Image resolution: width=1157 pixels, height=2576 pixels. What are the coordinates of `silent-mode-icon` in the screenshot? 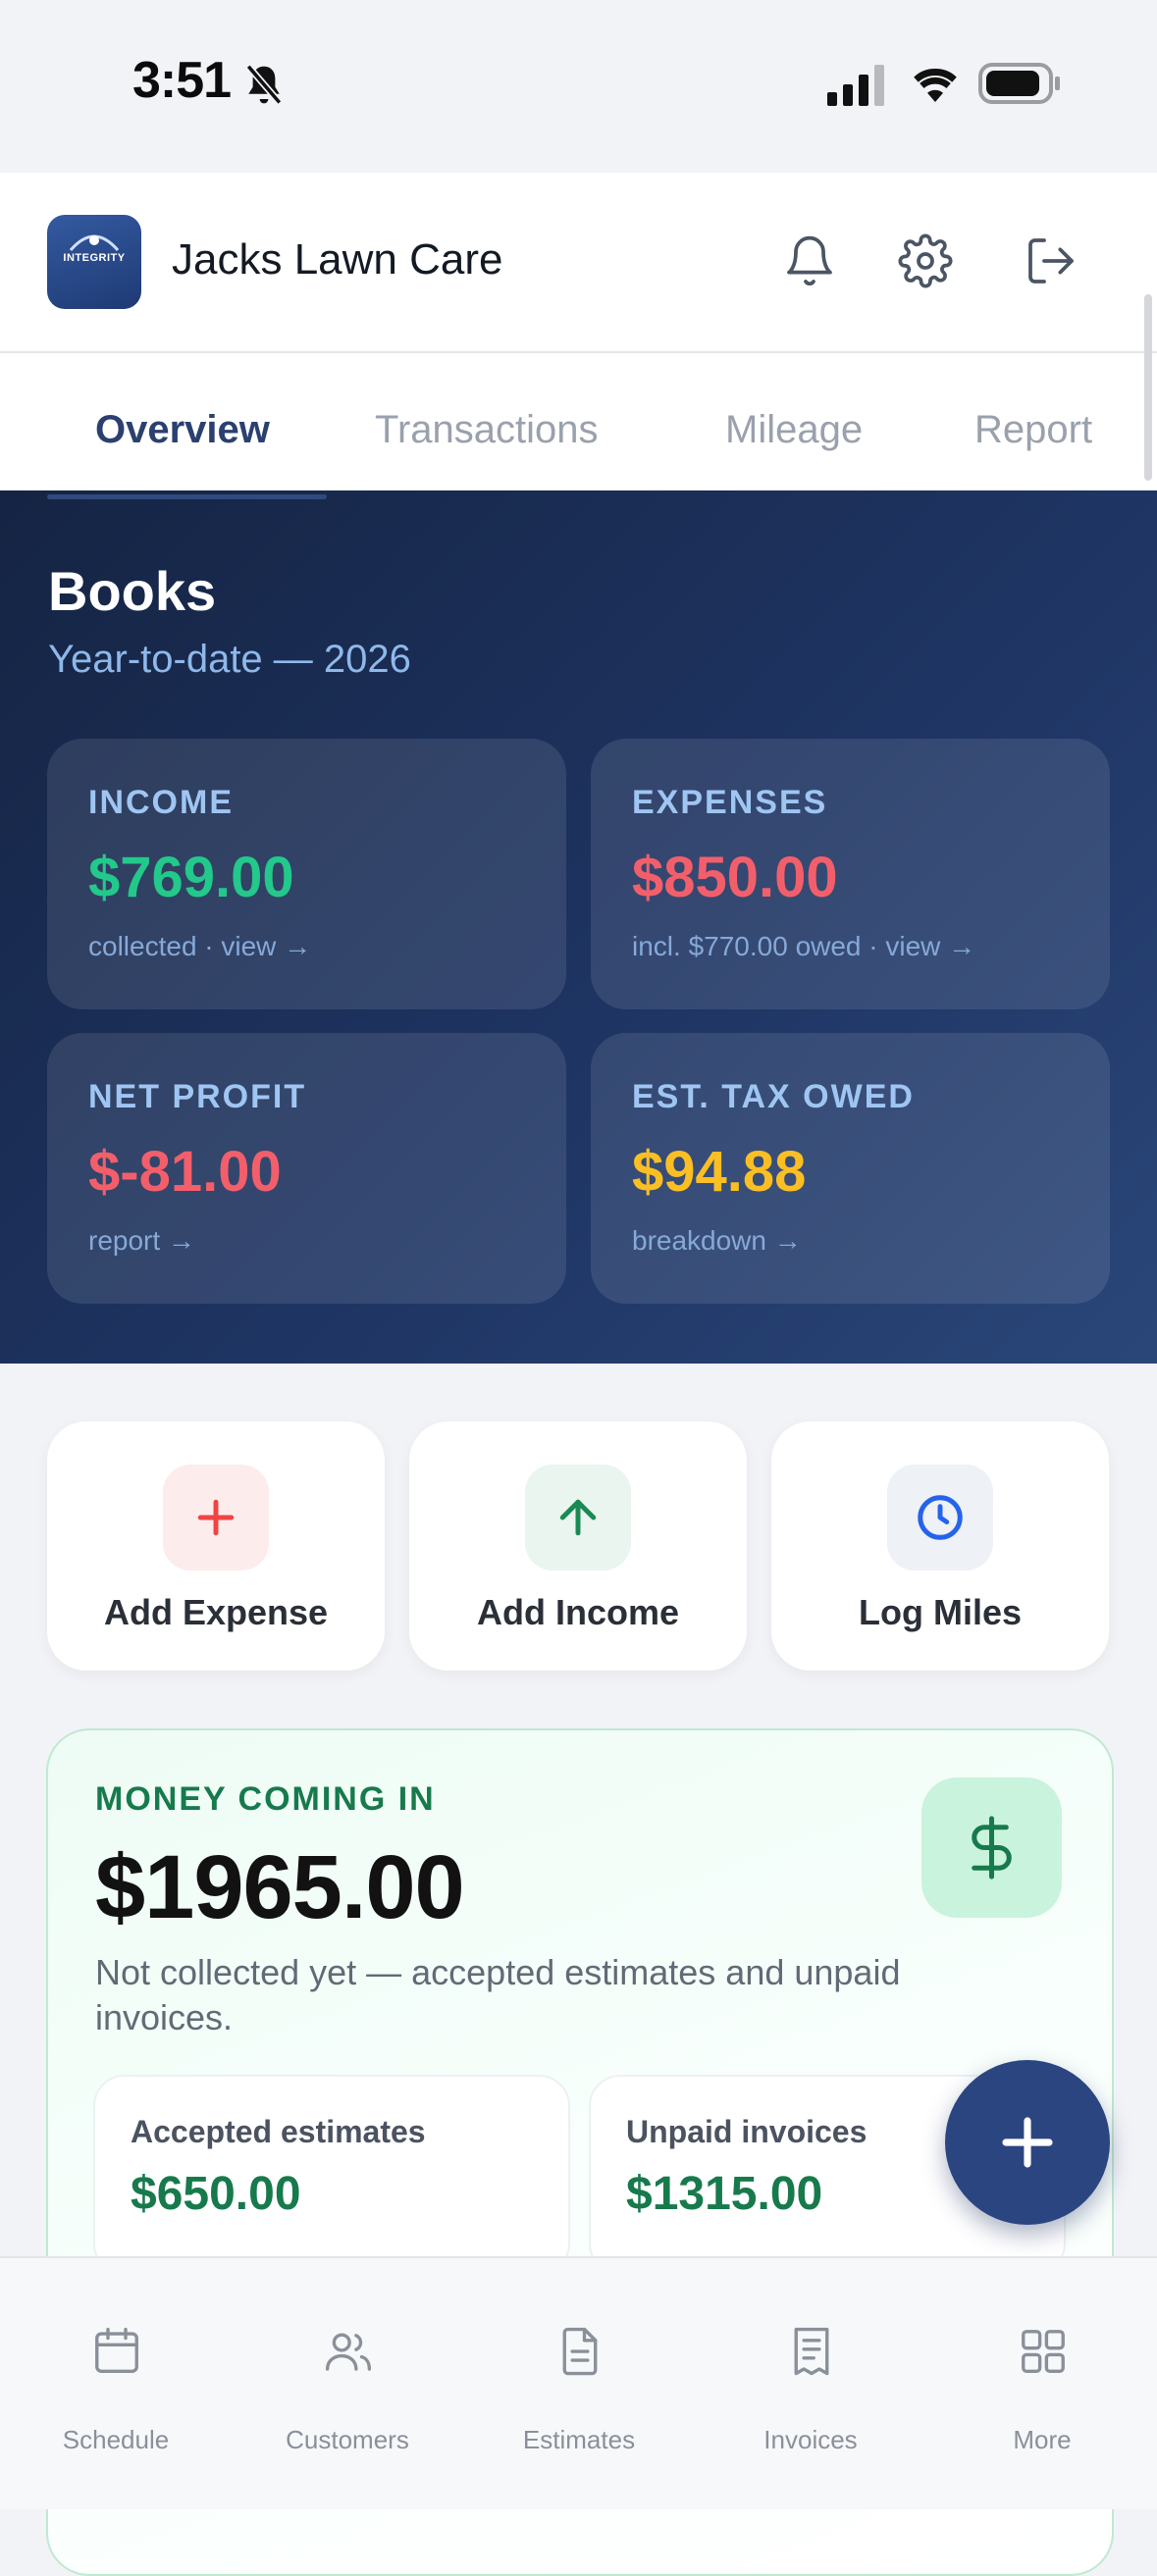 It's located at (264, 84).